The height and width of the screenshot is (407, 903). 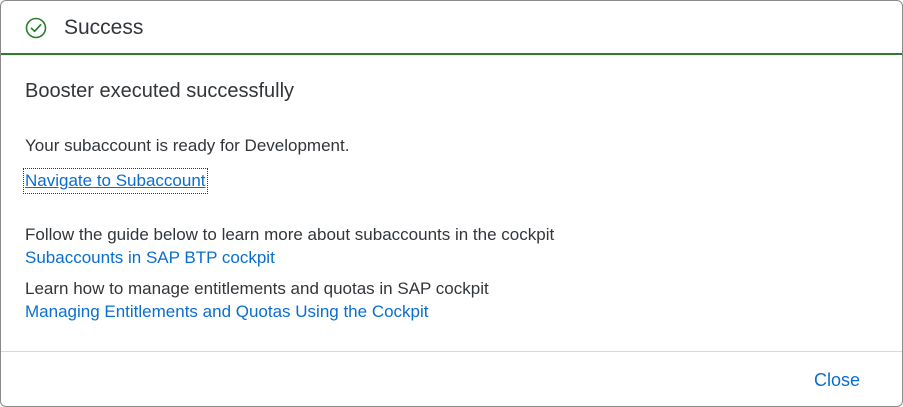 I want to click on dialog-footer: Close, so click(x=451, y=378).